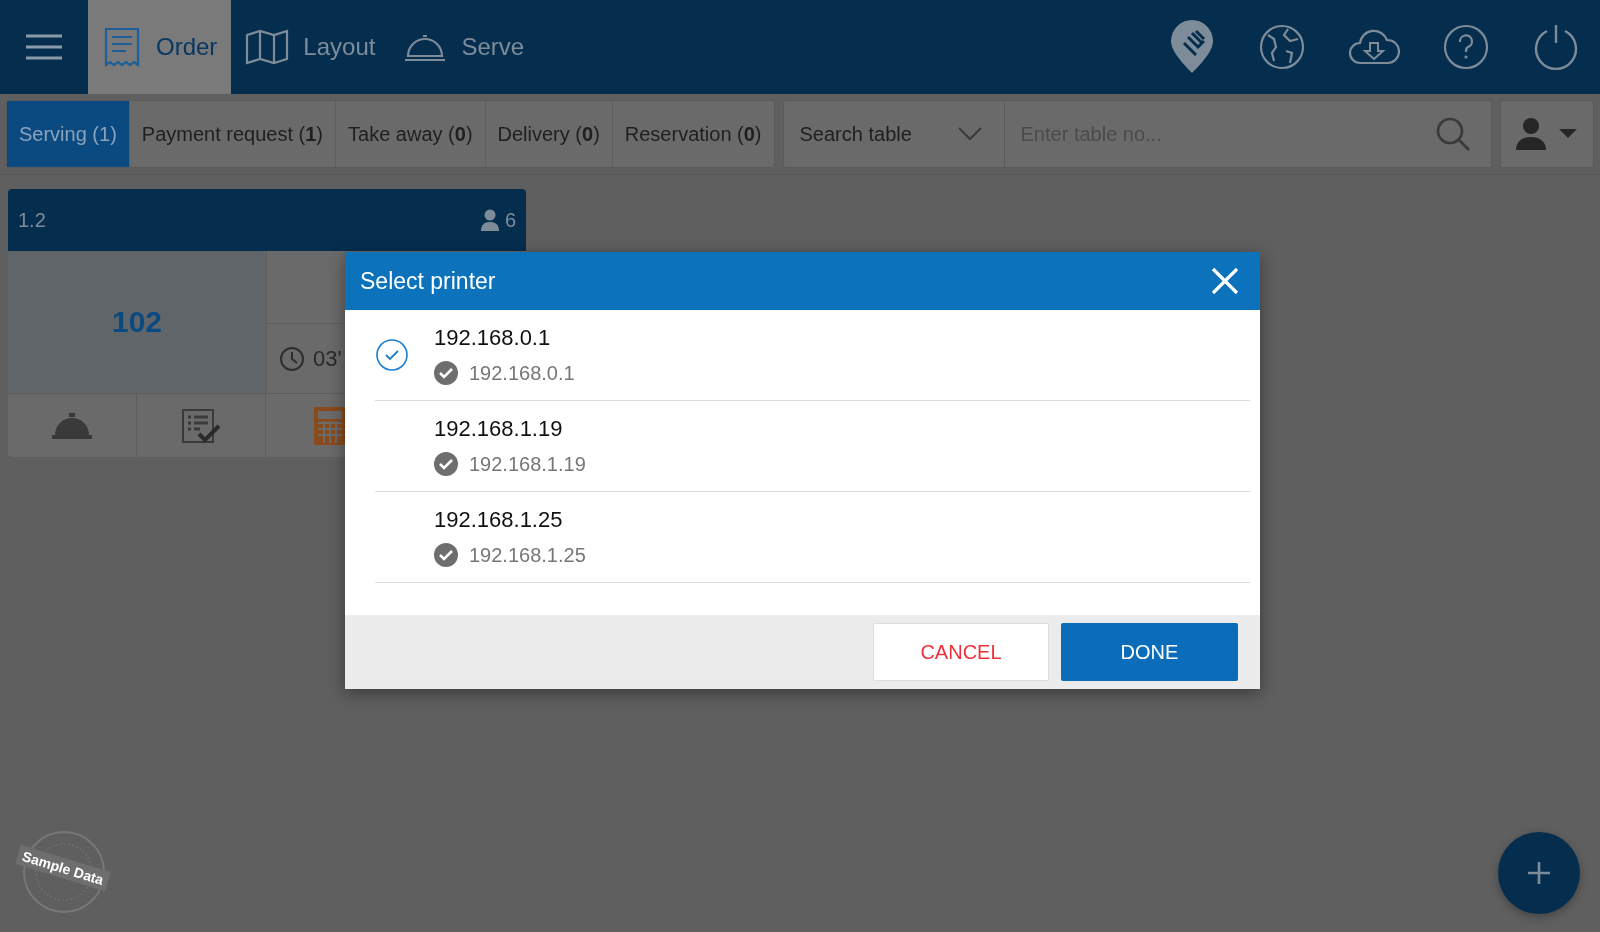 The image size is (1600, 932). Describe the element at coordinates (1149, 652) in the screenshot. I see `done-button: DONE` at that location.